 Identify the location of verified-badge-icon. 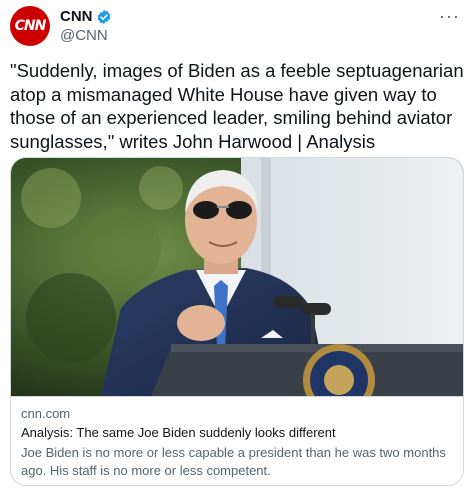
(104, 17).